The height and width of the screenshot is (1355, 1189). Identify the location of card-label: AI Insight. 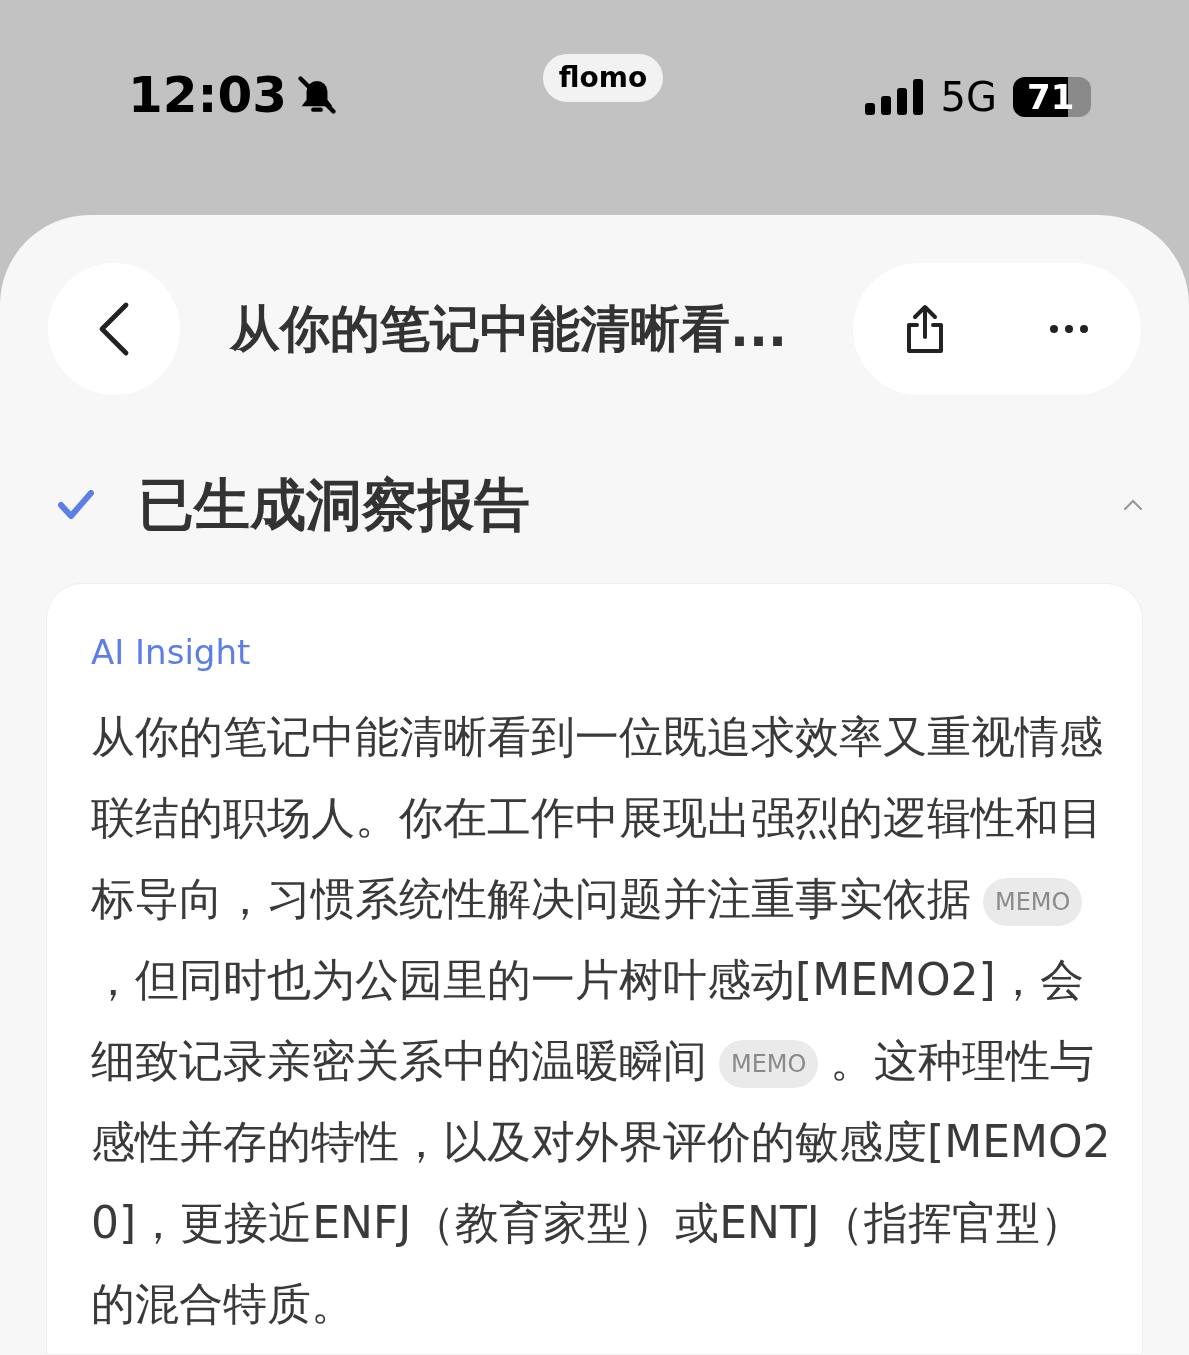
(171, 652).